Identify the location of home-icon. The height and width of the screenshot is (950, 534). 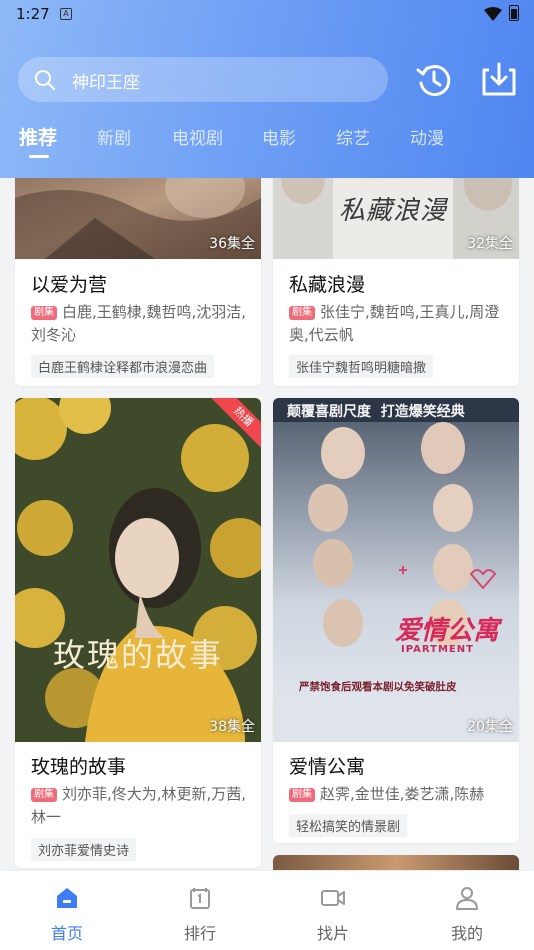
(67, 898).